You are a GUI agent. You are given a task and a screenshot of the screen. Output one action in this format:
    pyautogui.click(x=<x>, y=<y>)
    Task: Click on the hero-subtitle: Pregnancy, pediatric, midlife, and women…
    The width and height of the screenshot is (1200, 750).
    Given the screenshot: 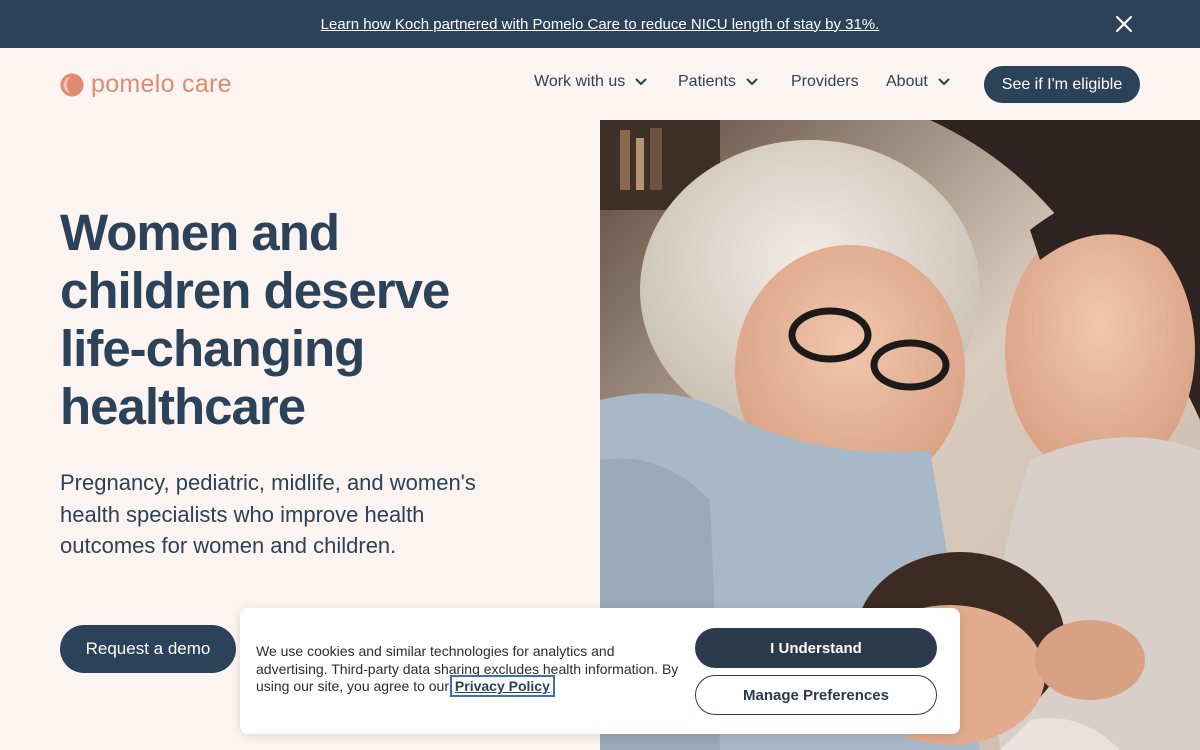 What is the action you would take?
    pyautogui.click(x=268, y=514)
    